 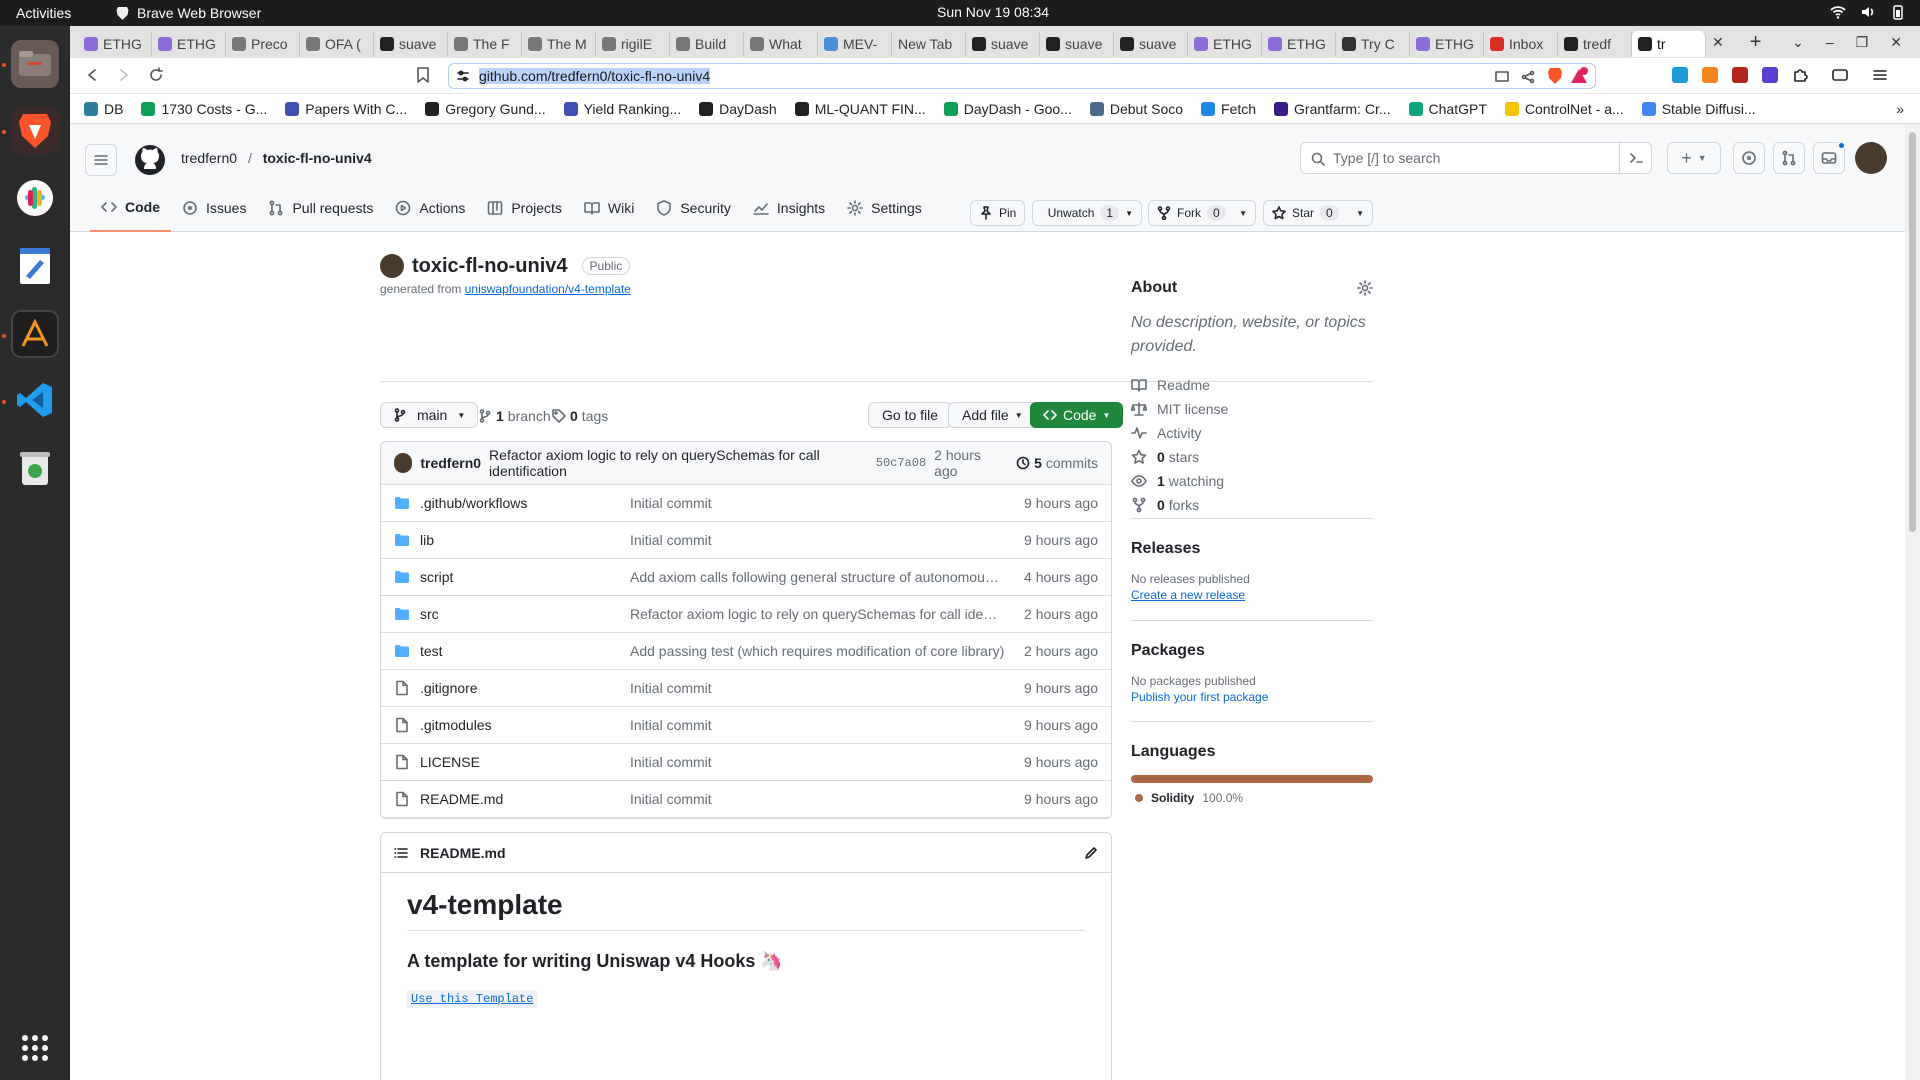 What do you see at coordinates (746, 817) in the screenshot?
I see `file-row: foundry.tomlInitial commit9 hours ago` at bounding box center [746, 817].